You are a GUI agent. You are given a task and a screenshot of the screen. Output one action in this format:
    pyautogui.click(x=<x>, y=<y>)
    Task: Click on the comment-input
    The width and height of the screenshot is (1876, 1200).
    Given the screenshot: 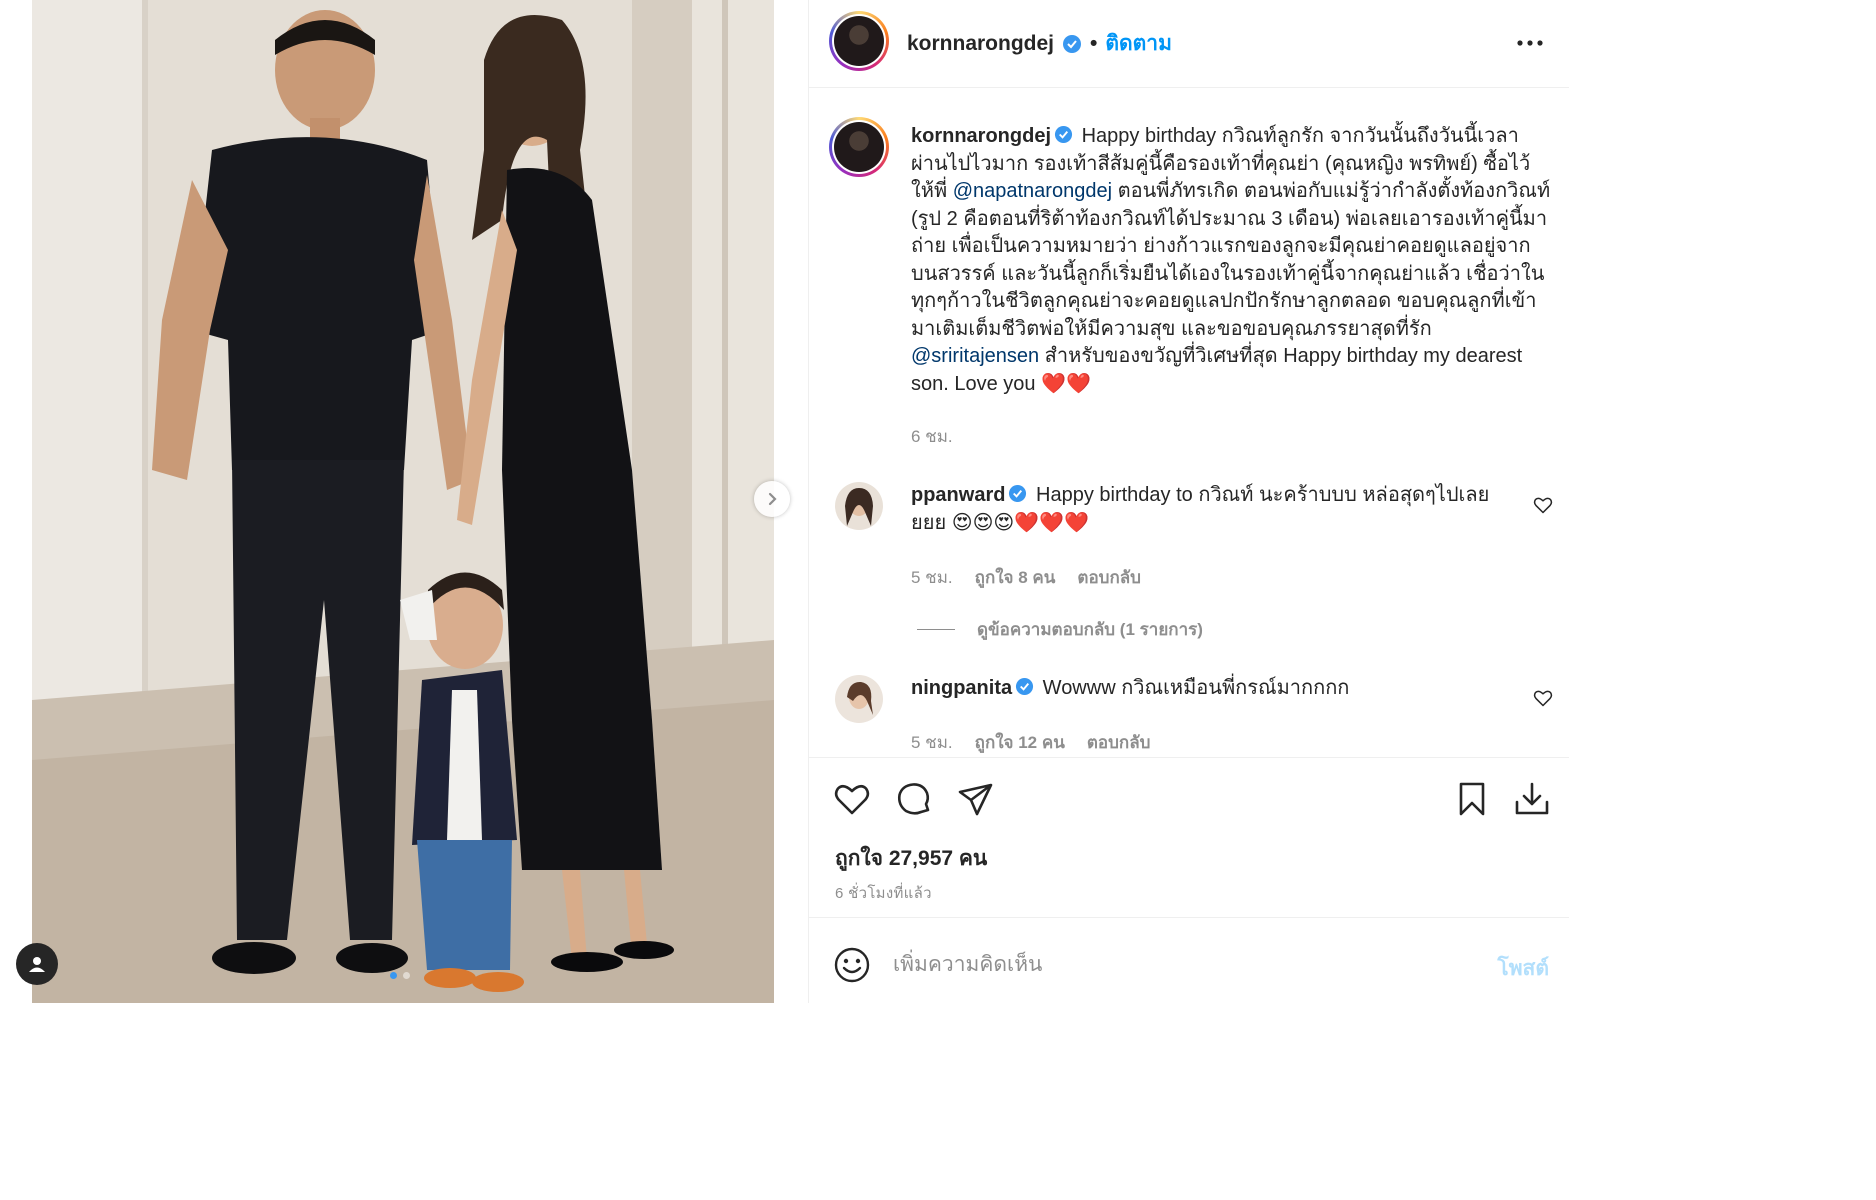 What is the action you would take?
    pyautogui.click(x=1173, y=965)
    